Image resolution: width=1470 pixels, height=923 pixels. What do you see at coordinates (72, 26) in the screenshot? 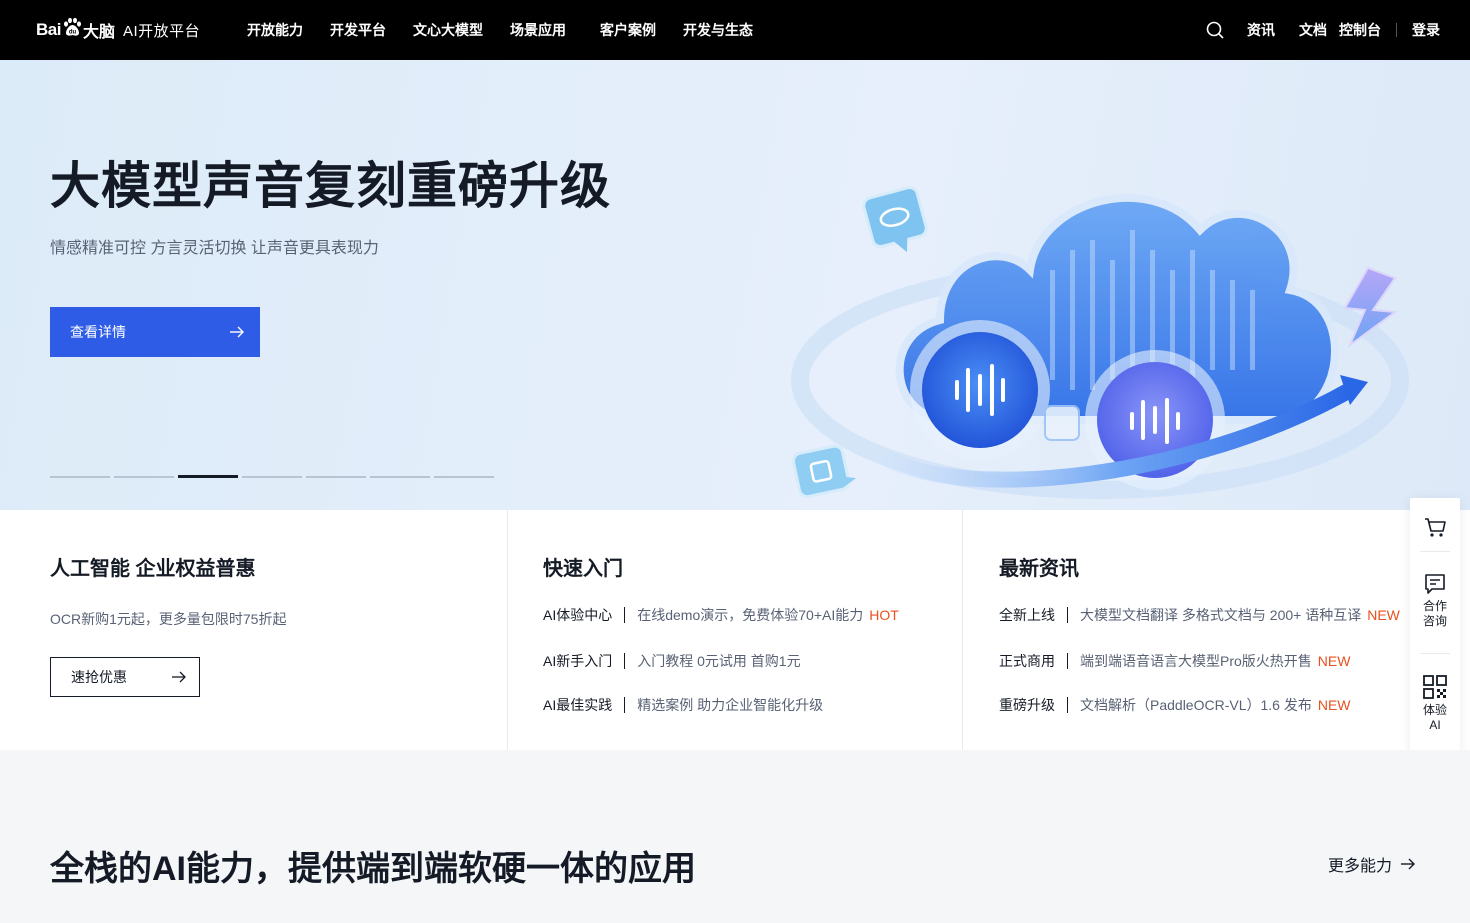
I see `paw-logo-icon: du` at bounding box center [72, 26].